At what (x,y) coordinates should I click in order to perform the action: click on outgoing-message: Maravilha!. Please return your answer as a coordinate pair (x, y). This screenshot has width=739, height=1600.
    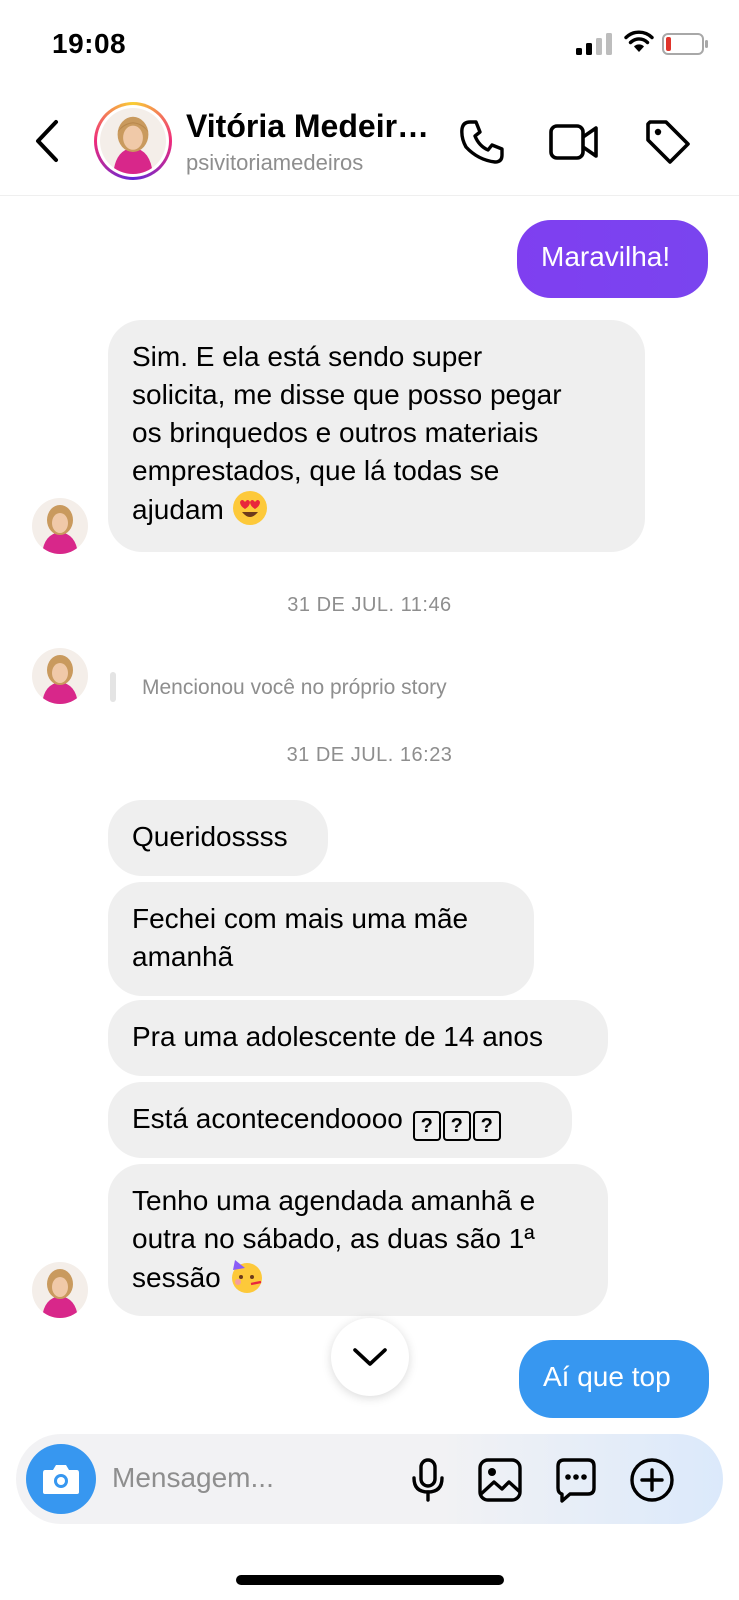
    Looking at the image, I should click on (612, 259).